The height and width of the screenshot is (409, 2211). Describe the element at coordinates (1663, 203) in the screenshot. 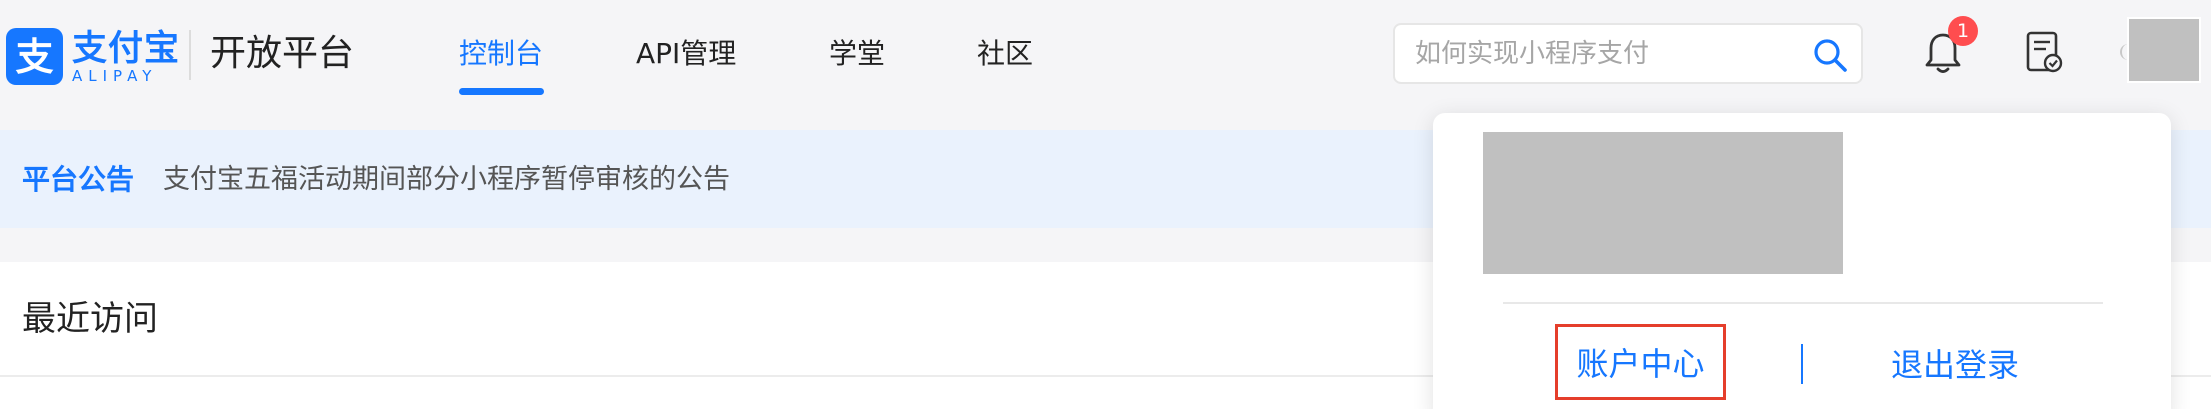

I see `account-info-image` at that location.